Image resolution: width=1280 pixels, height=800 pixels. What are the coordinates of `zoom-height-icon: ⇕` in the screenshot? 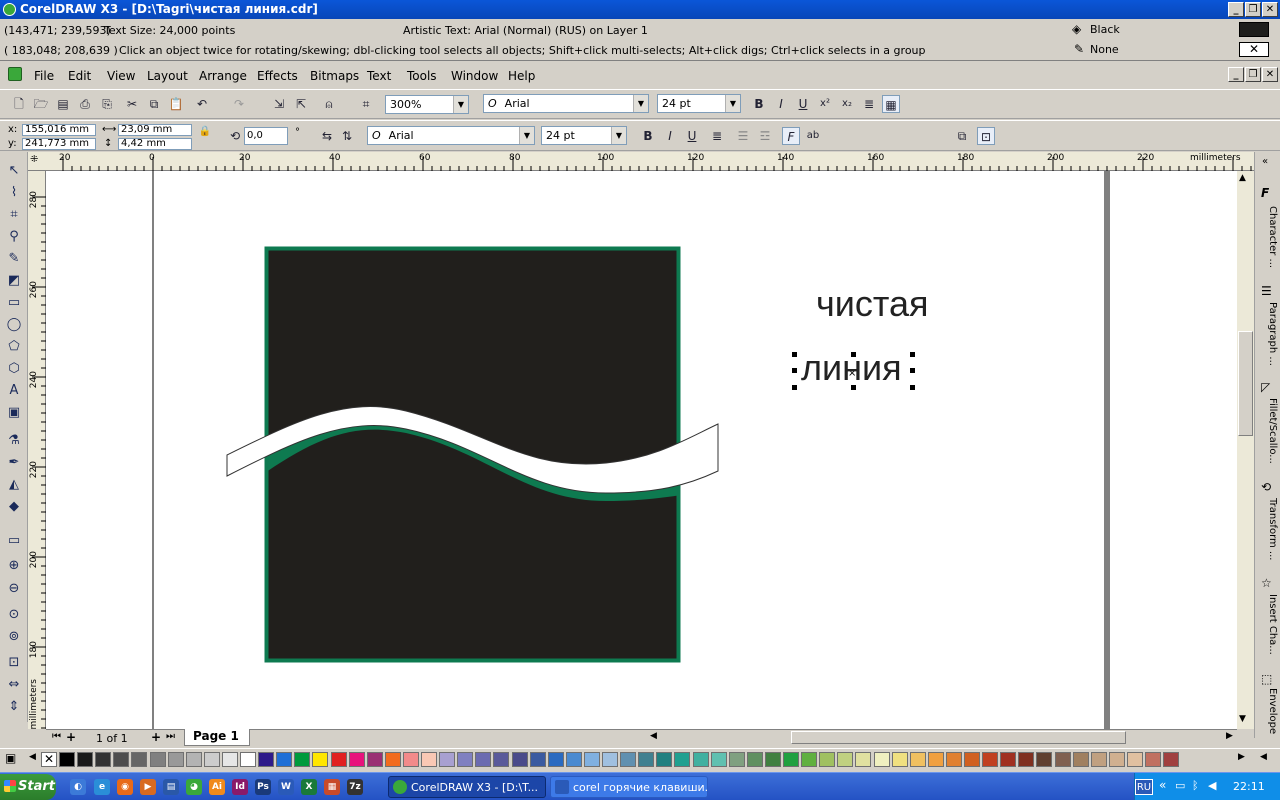 It's located at (14, 707).